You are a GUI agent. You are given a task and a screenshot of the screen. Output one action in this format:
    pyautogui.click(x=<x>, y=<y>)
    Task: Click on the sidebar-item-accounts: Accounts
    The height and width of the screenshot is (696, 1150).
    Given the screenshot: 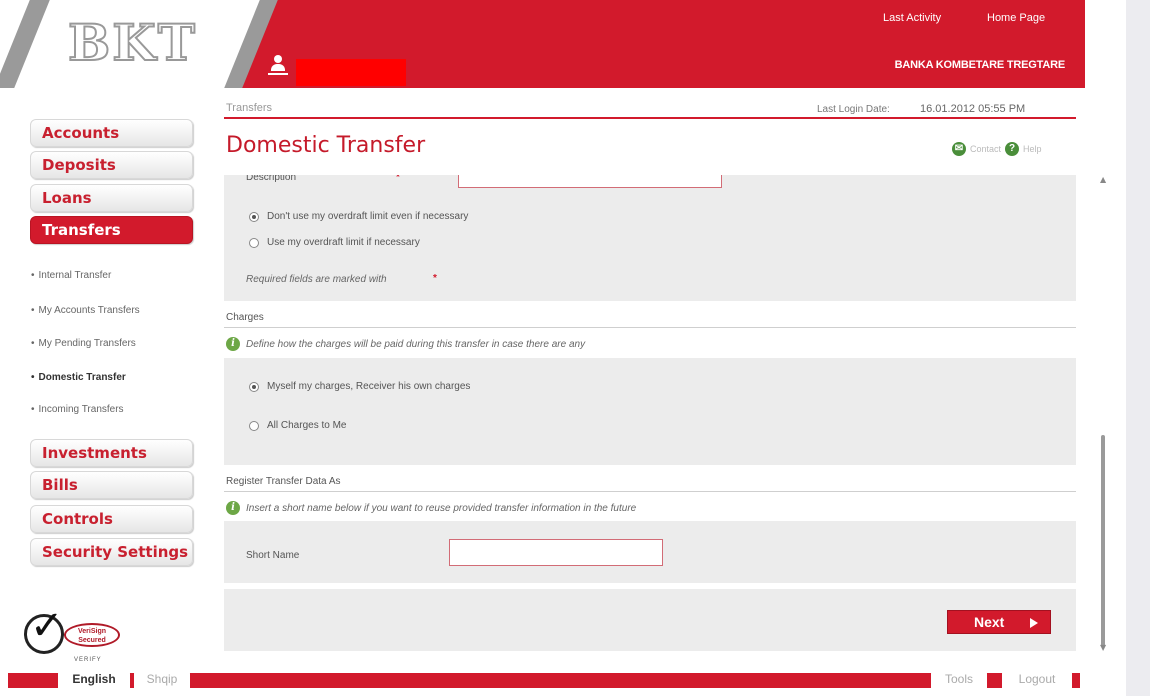 What is the action you would take?
    pyautogui.click(x=111, y=133)
    